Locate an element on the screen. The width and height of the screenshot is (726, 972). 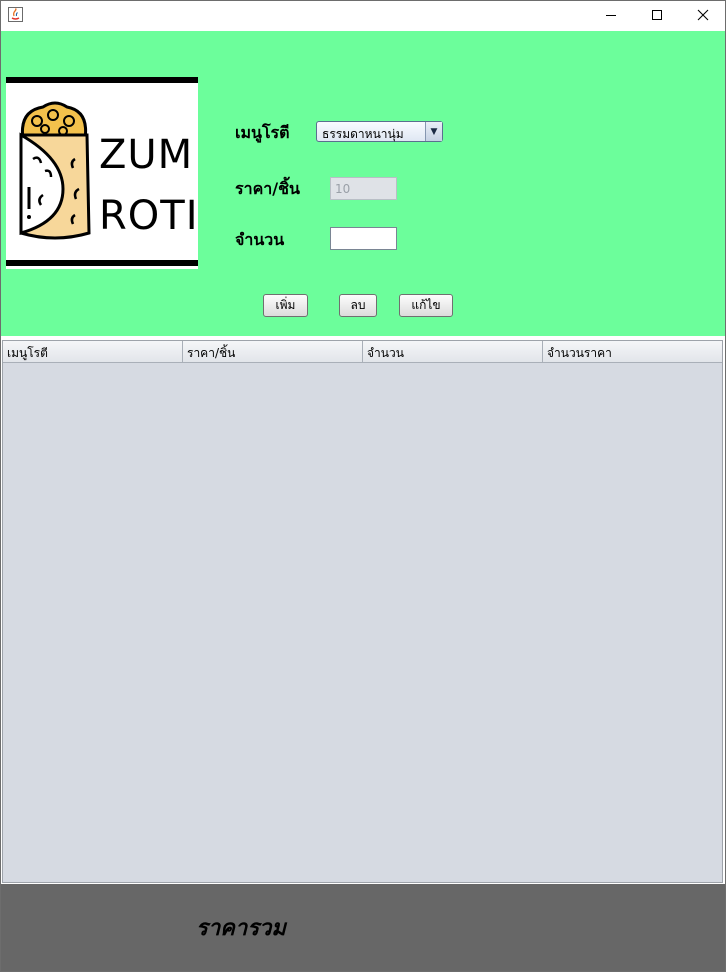
column-header-menu: เมนูโรตี is located at coordinates (93, 351).